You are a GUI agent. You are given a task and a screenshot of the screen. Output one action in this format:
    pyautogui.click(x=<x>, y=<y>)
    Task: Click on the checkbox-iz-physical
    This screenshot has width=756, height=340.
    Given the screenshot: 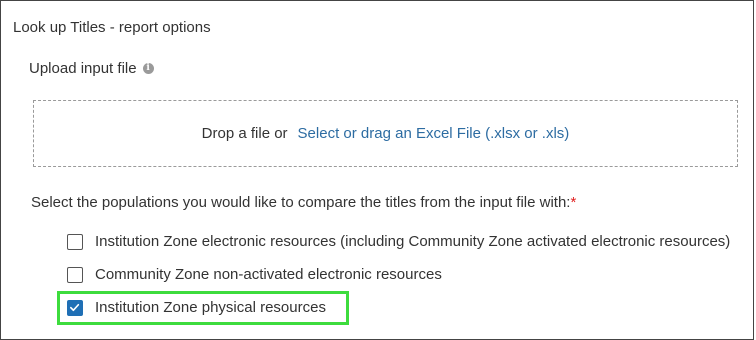 What is the action you would take?
    pyautogui.click(x=75, y=307)
    